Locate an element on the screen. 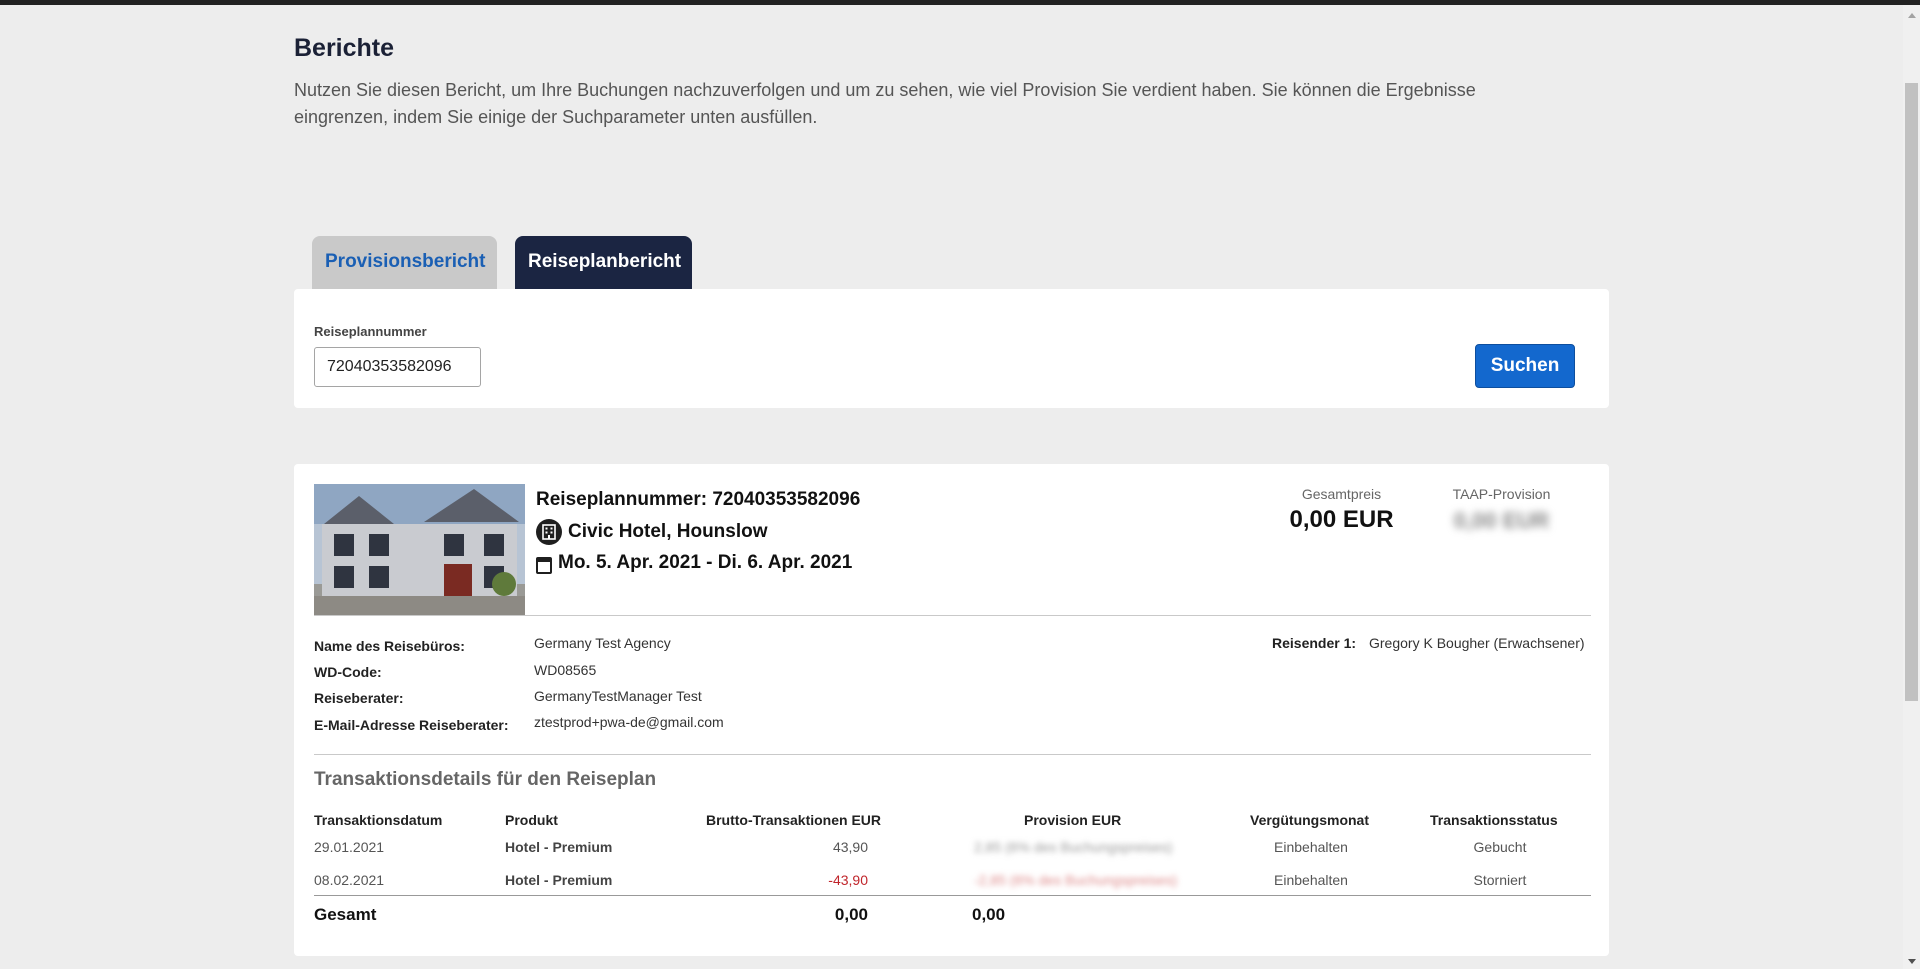 This screenshot has width=1920, height=969. column-header-gross: Brutto-Transaktionen EUR is located at coordinates (794, 820).